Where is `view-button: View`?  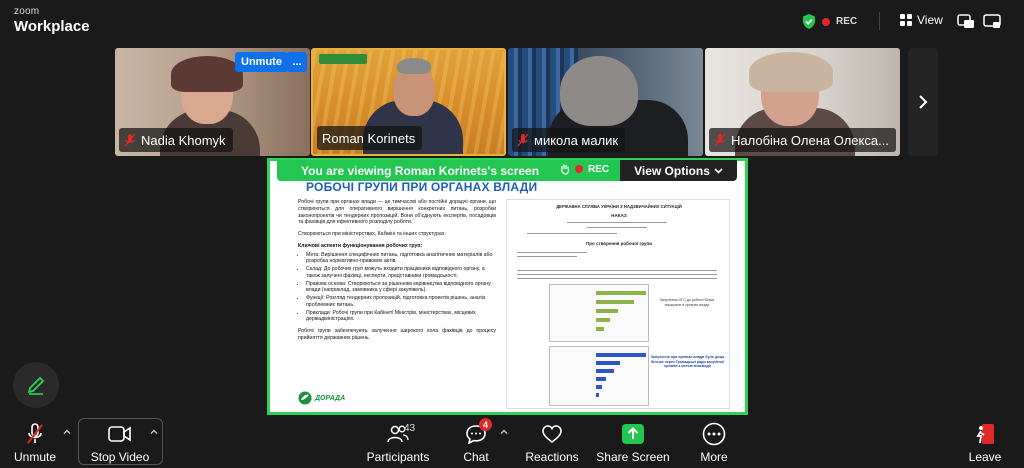 view-button: View is located at coordinates (921, 20).